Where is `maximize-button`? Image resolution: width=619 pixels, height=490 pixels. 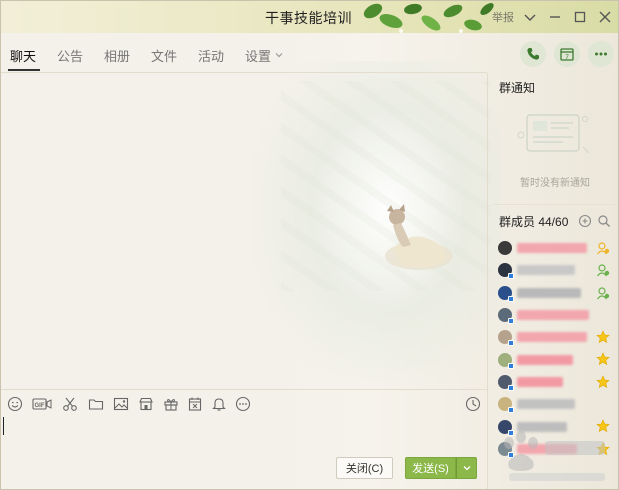
maximize-button is located at coordinates (580, 17).